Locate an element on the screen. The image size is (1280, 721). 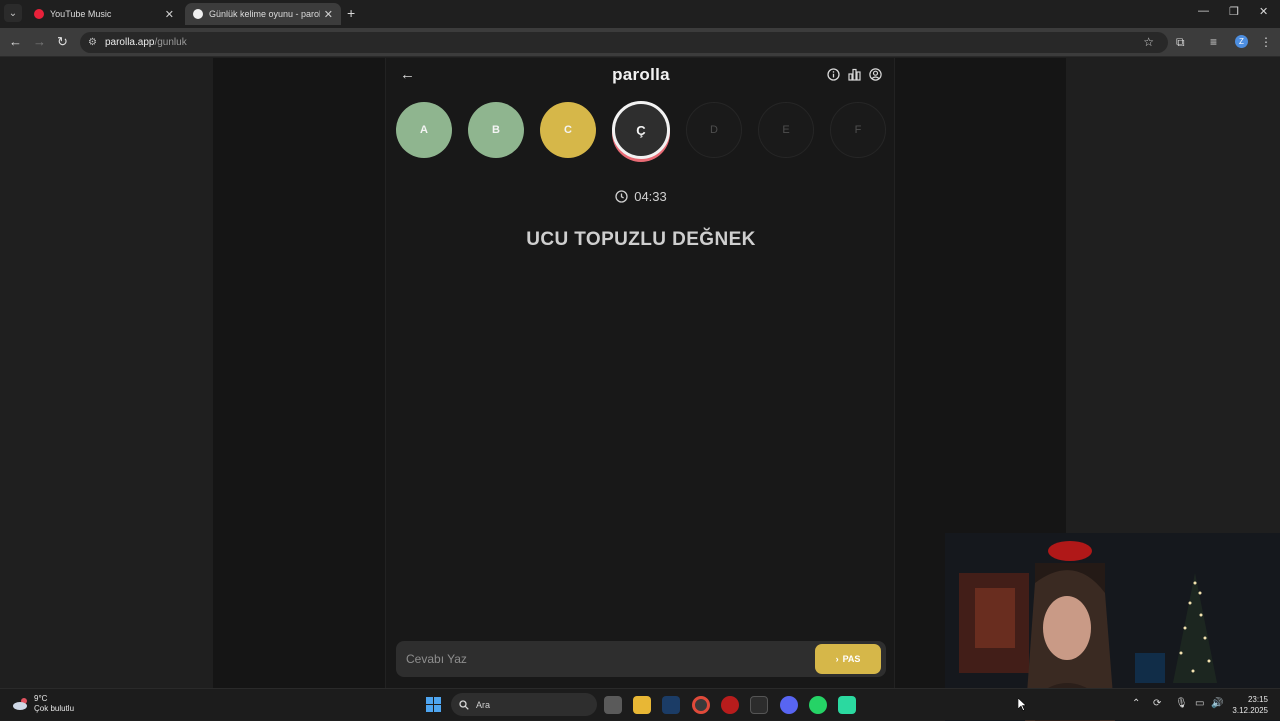
media-controls-icon: ≡ is located at coordinates (1213, 42).